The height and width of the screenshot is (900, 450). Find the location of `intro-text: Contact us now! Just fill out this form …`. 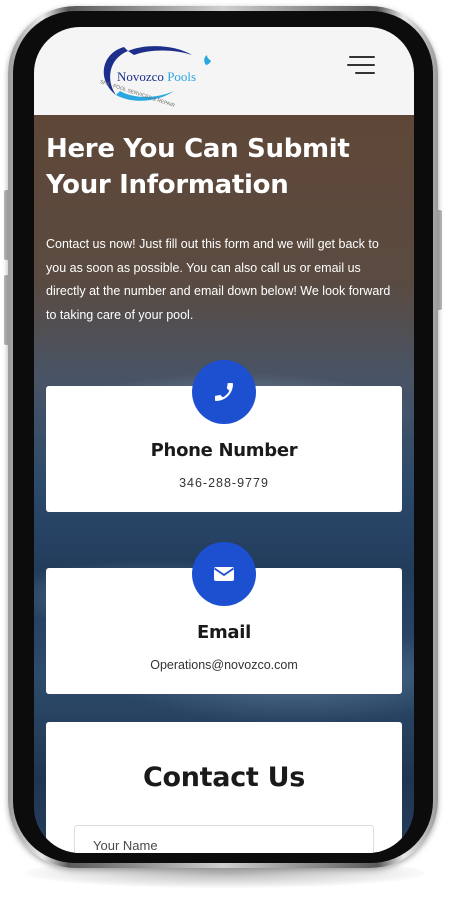

intro-text: Contact us now! Just fill out this form … is located at coordinates (218, 279).